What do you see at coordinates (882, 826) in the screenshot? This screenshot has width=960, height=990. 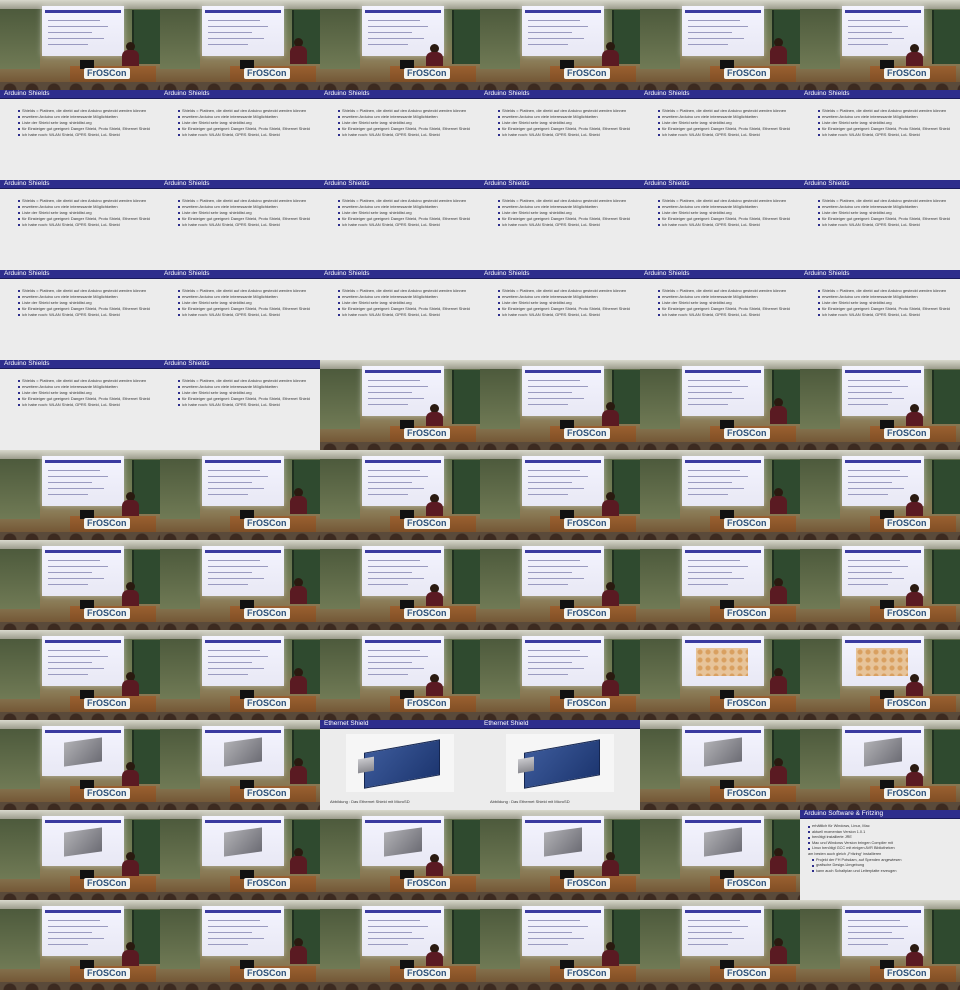 I see `bullet: erhältlich für Windows, Linux, Mac` at bounding box center [882, 826].